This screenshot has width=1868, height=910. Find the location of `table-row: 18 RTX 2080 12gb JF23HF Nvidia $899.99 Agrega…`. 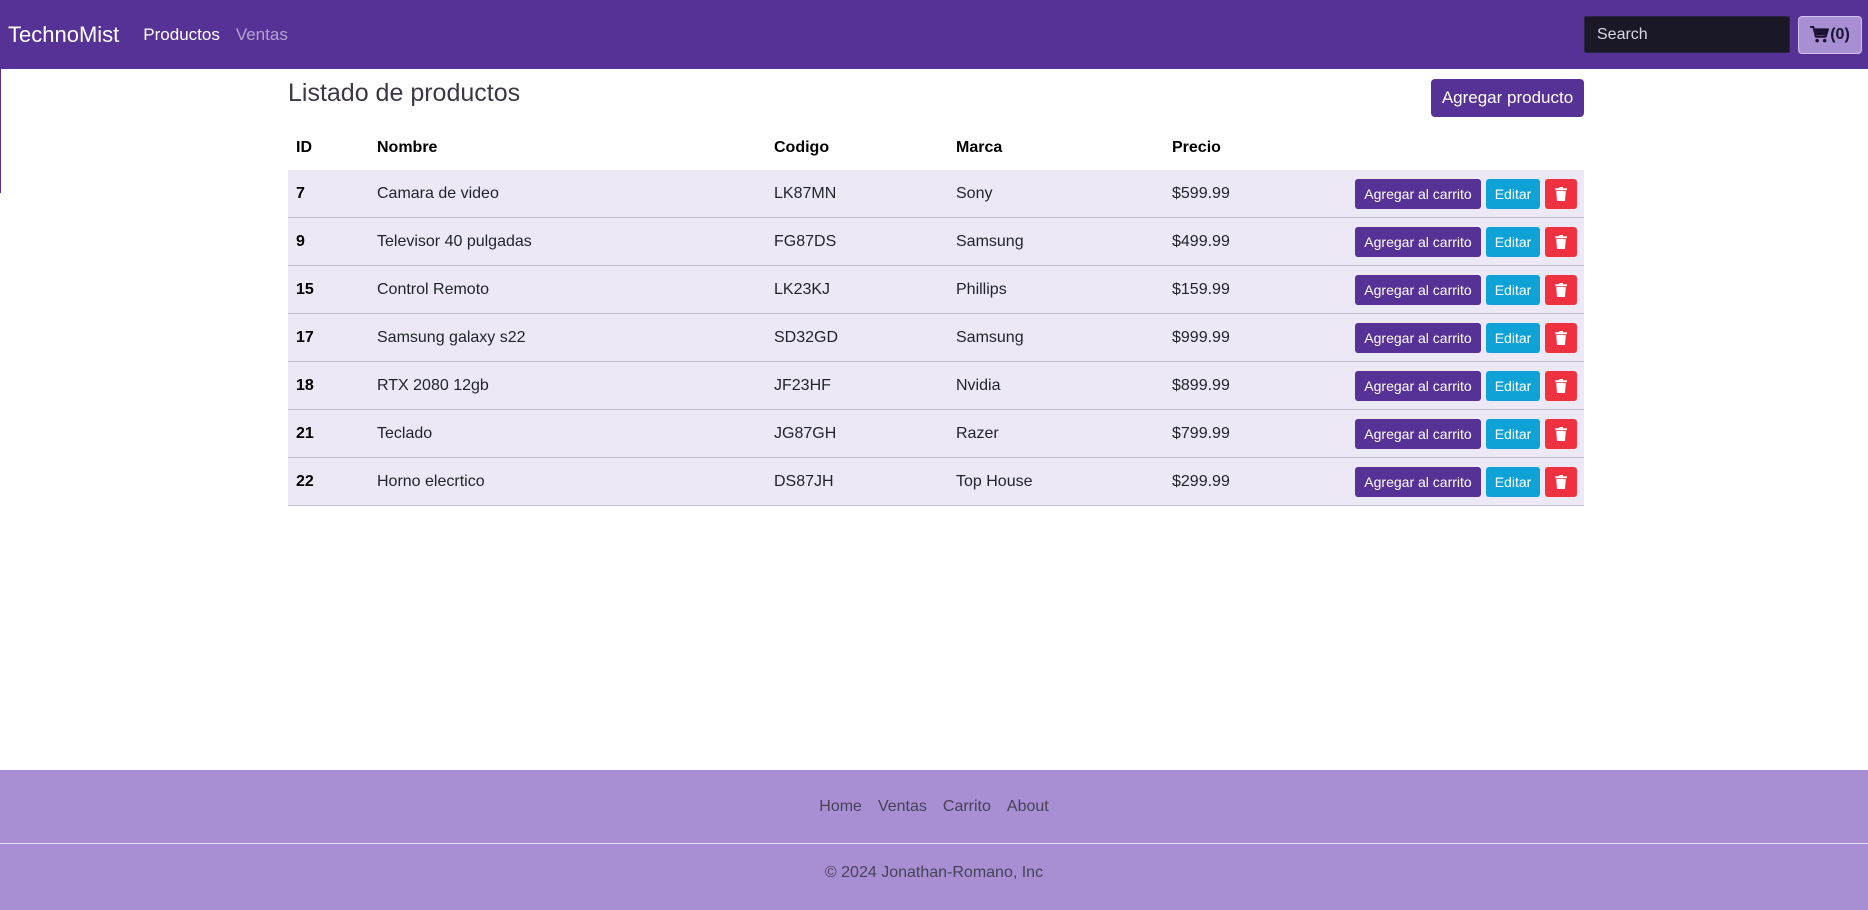

table-row: 18 RTX 2080 12gb JF23HF Nvidia $899.99 Agrega… is located at coordinates (936, 385).